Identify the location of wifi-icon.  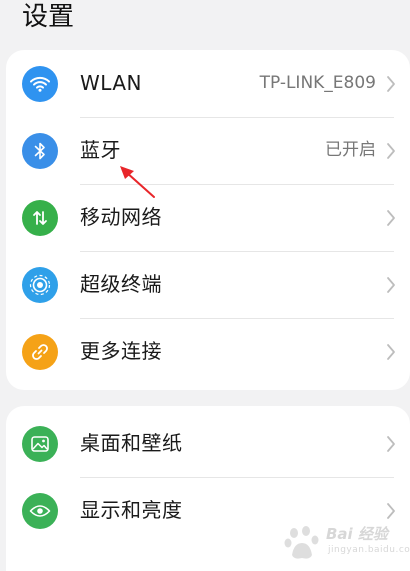
(40, 84).